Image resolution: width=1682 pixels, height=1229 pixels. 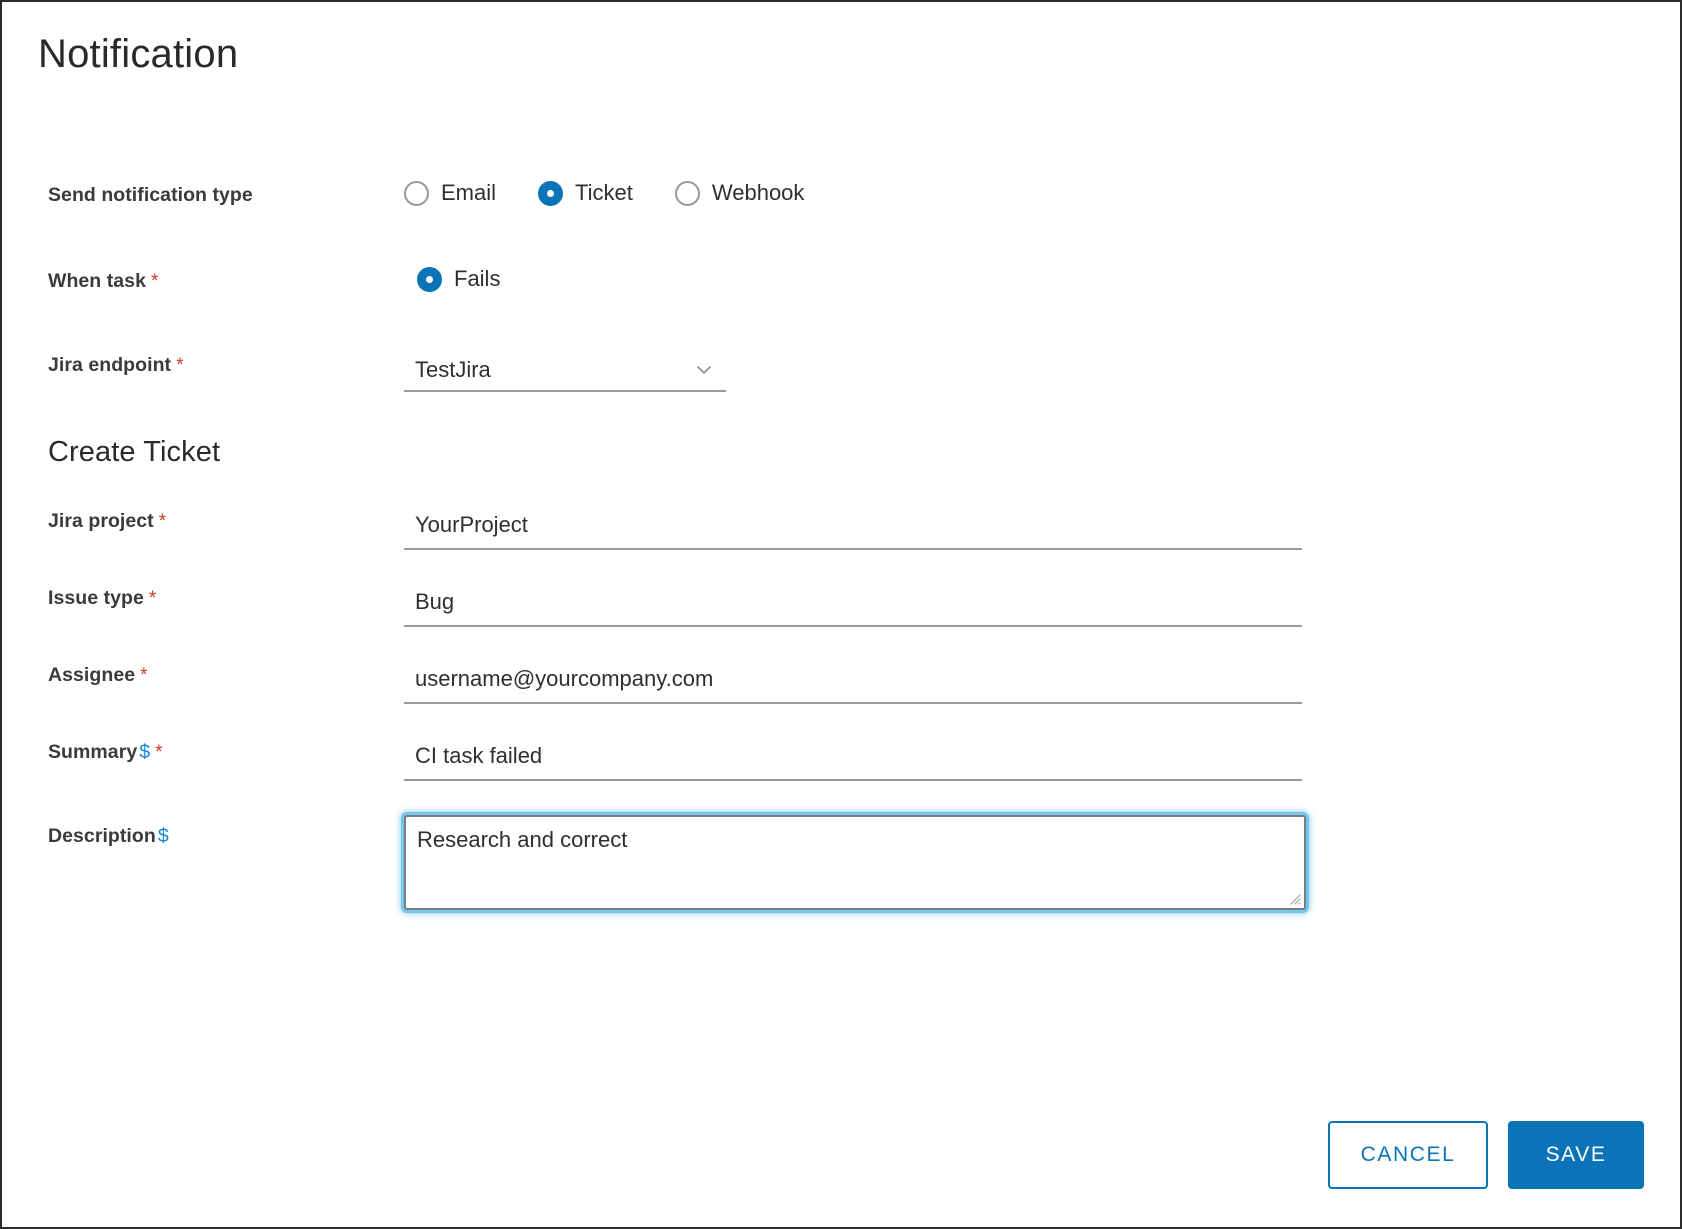 I want to click on cancel-button: CANCEL, so click(x=1408, y=1155).